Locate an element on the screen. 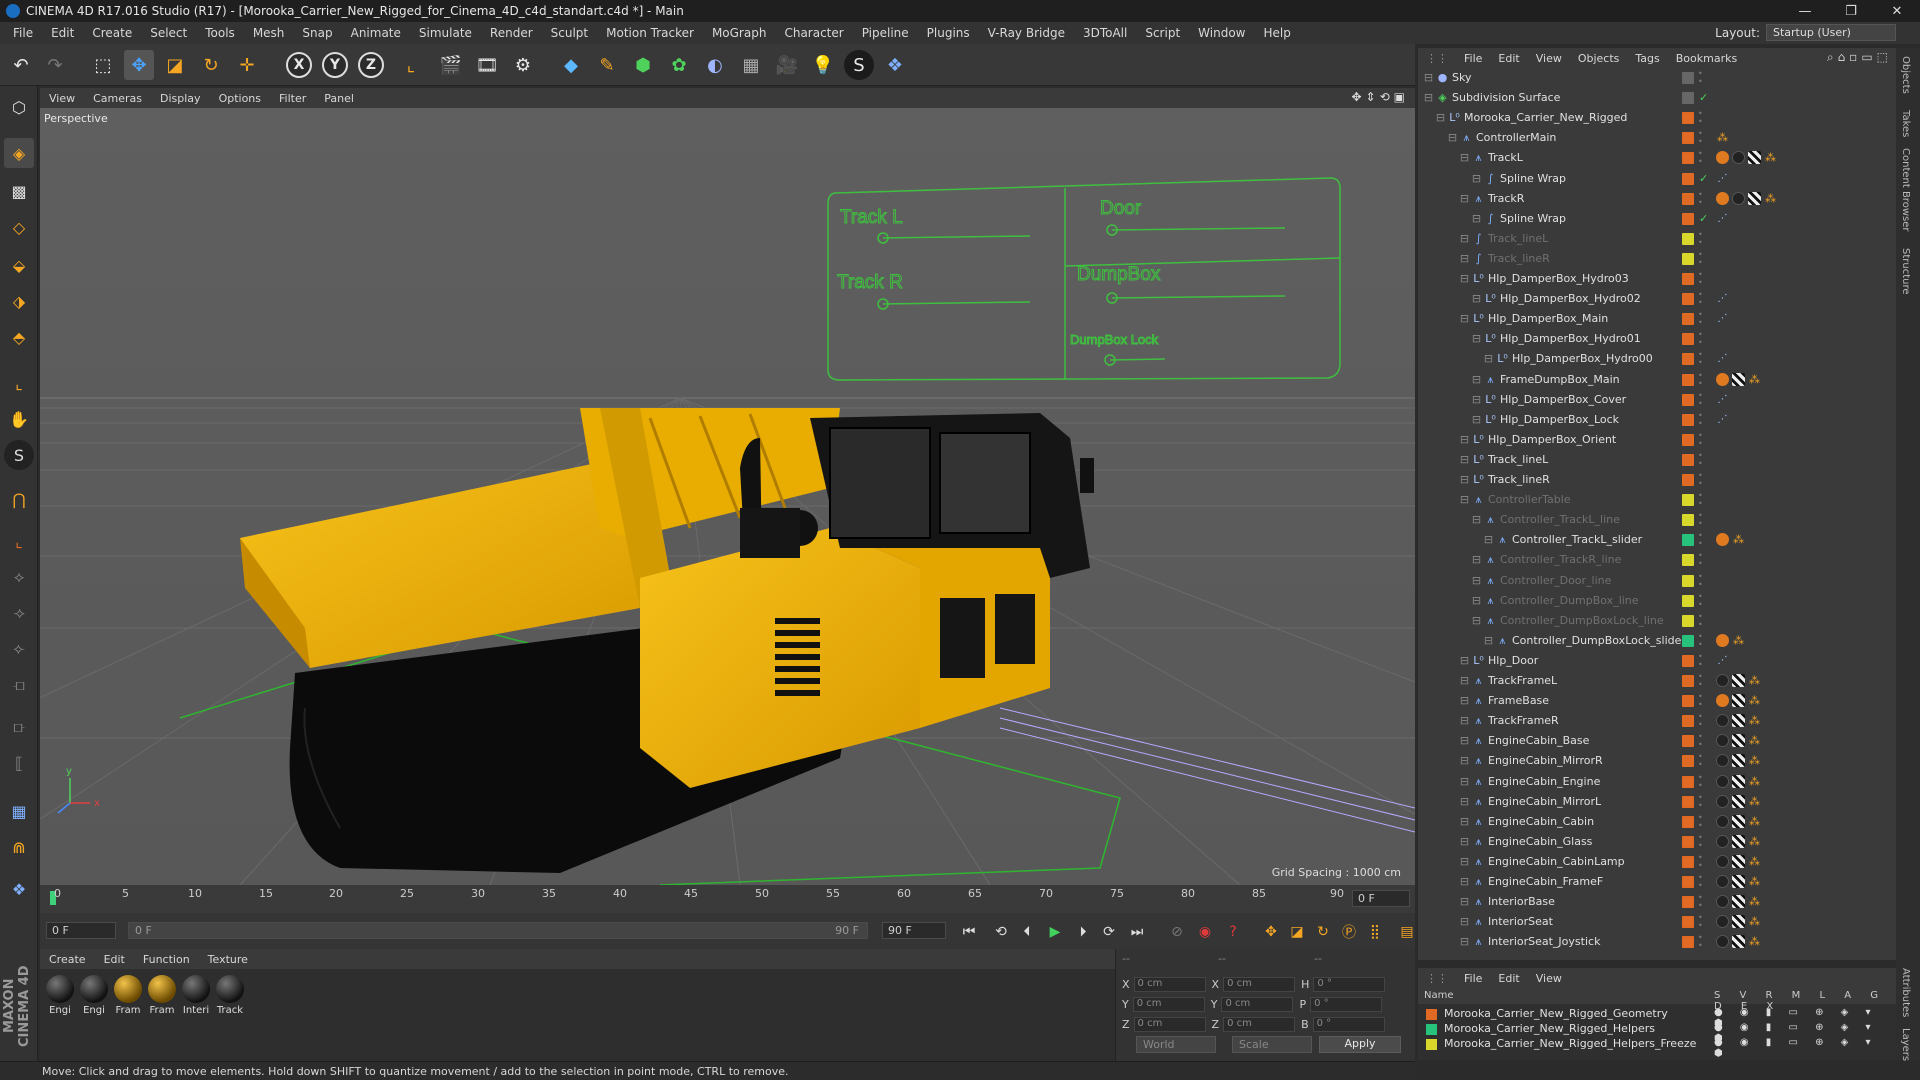 The width and height of the screenshot is (1920, 1080). play-icon: ▶ is located at coordinates (1055, 932).